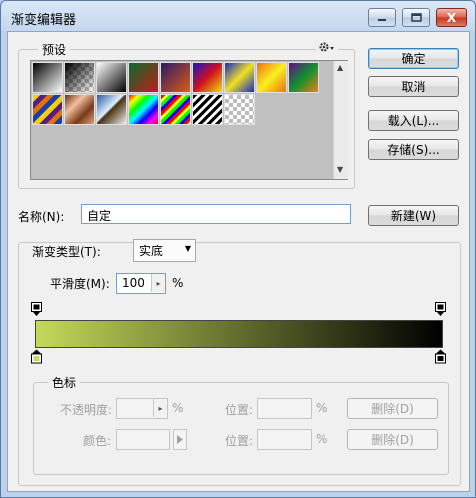  Describe the element at coordinates (143, 439) in the screenshot. I see `color-swatch-input` at that location.